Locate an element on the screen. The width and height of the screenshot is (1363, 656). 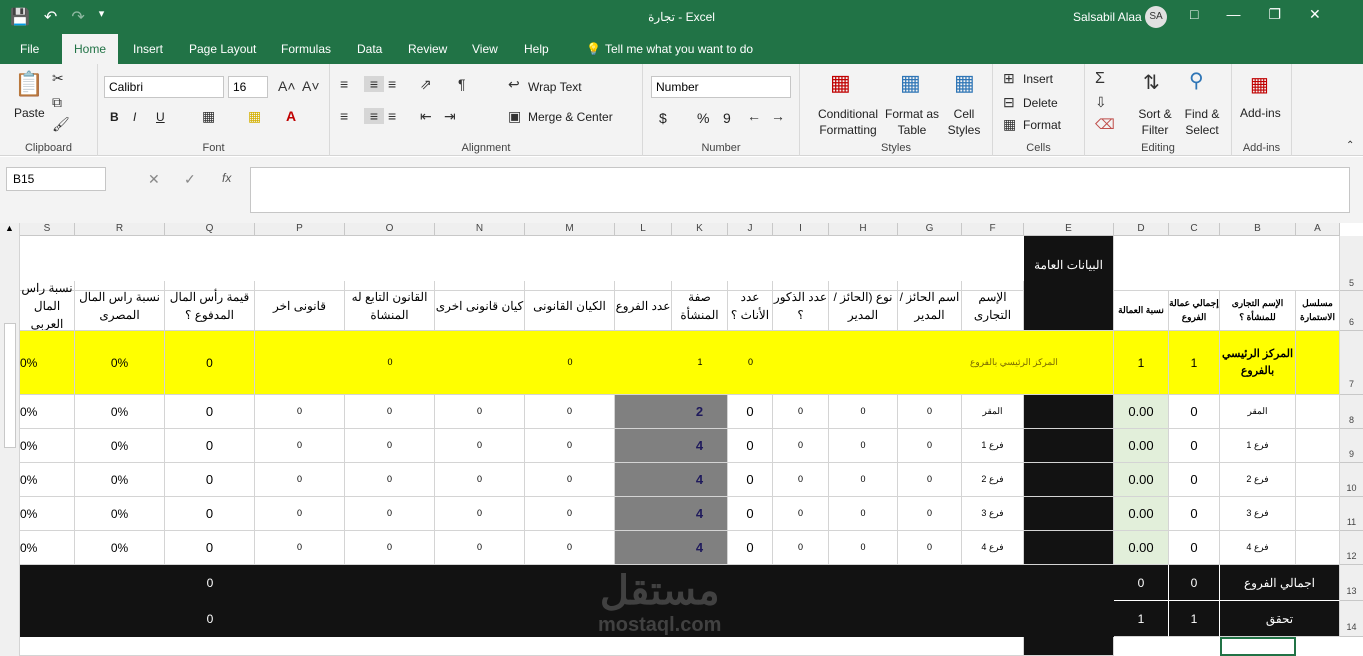
italic-button: I is located at coordinates (134, 117).